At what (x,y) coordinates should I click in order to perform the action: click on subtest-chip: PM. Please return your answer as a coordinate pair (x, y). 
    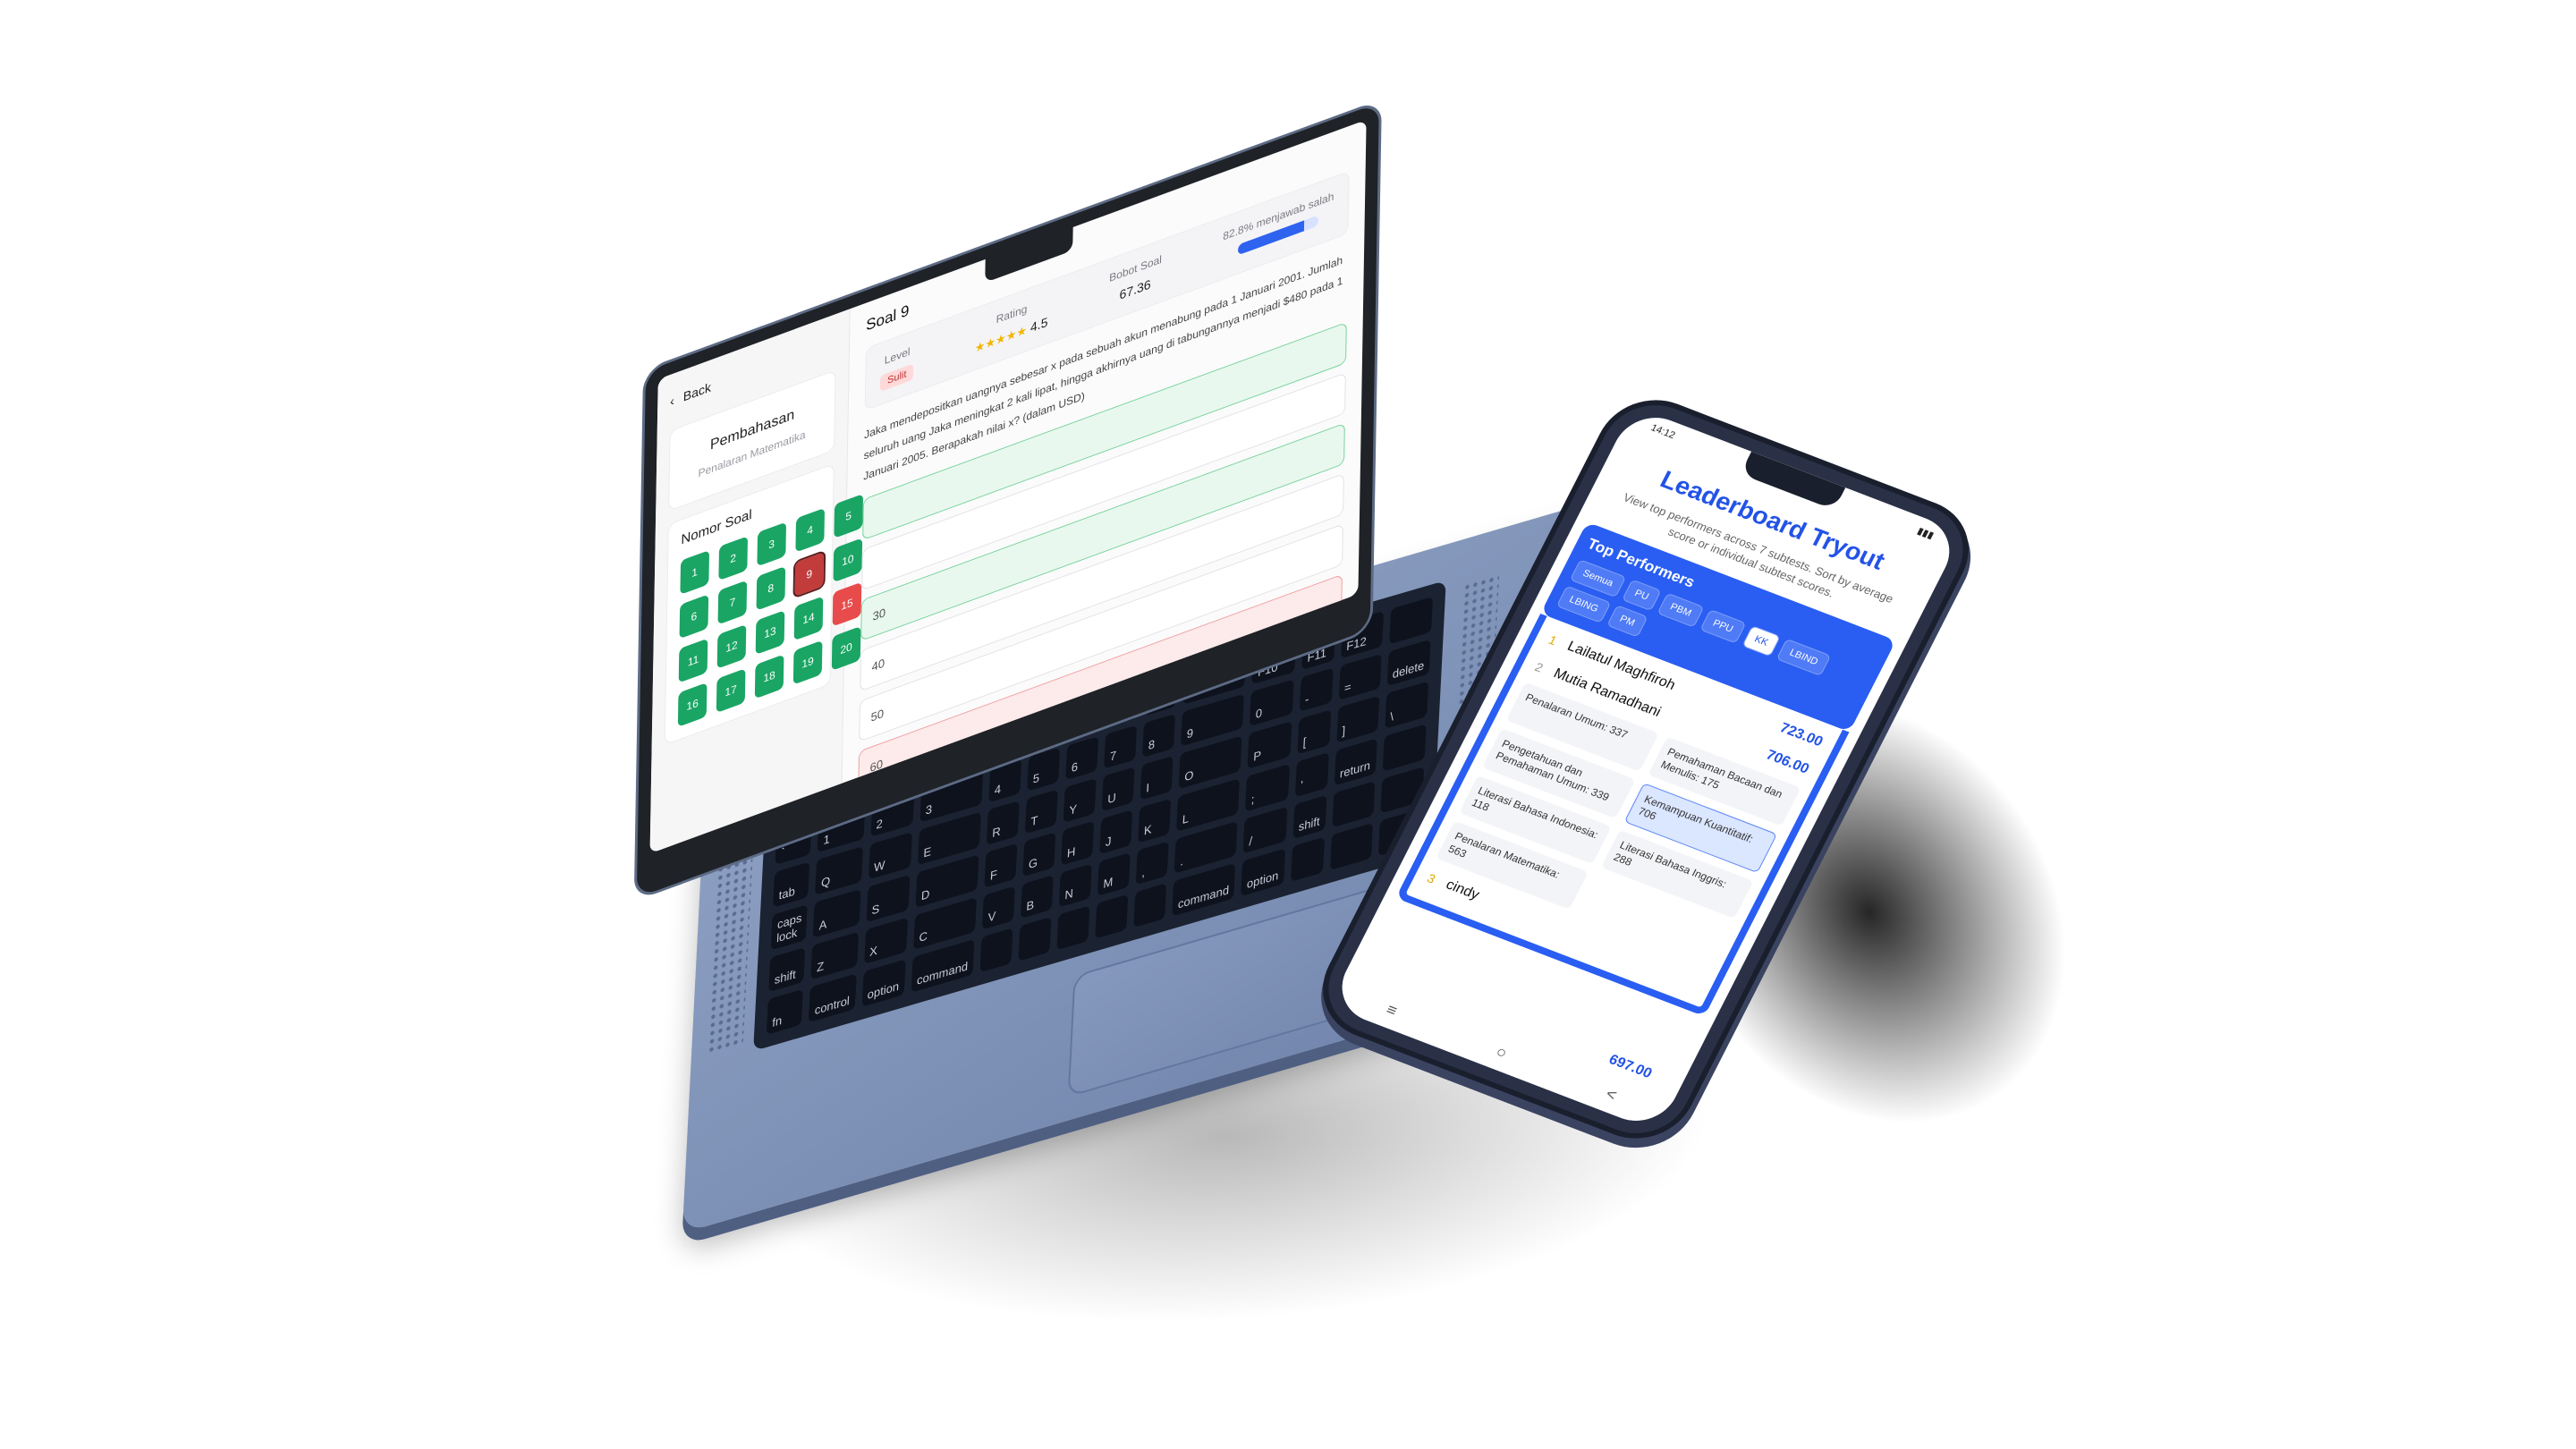
    Looking at the image, I should click on (1627, 621).